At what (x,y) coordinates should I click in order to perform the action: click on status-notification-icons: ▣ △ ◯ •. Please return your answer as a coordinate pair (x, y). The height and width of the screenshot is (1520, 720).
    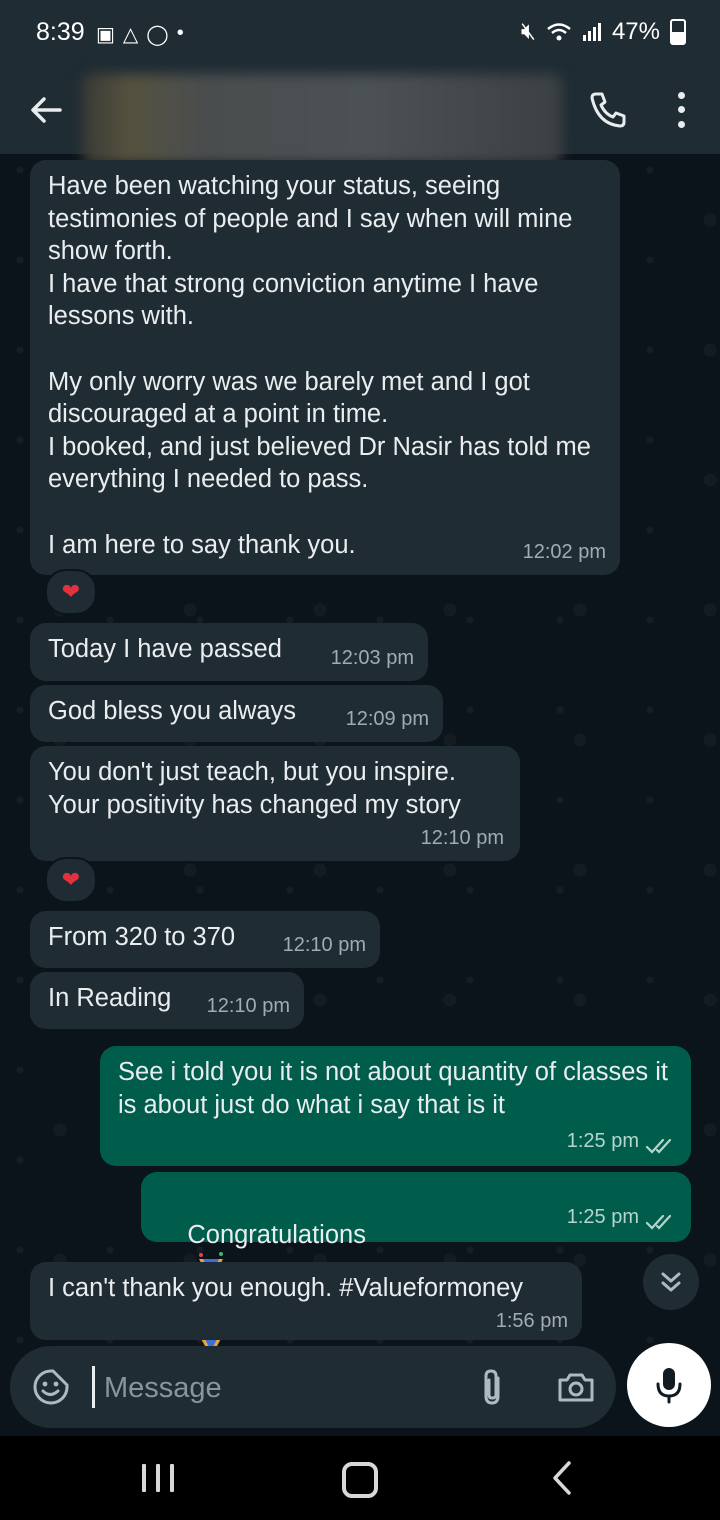
    Looking at the image, I should click on (140, 34).